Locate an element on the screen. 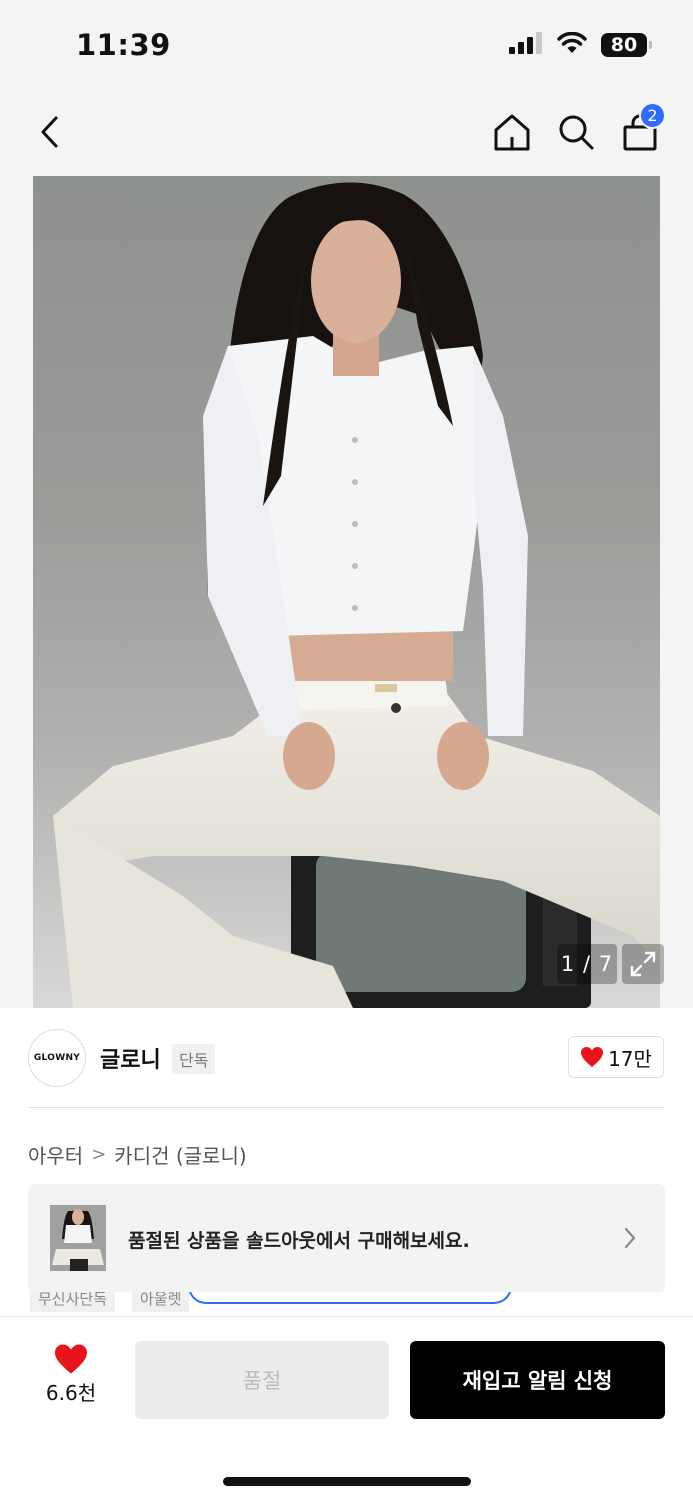  brand-like-count: 17만 is located at coordinates (630, 1058).